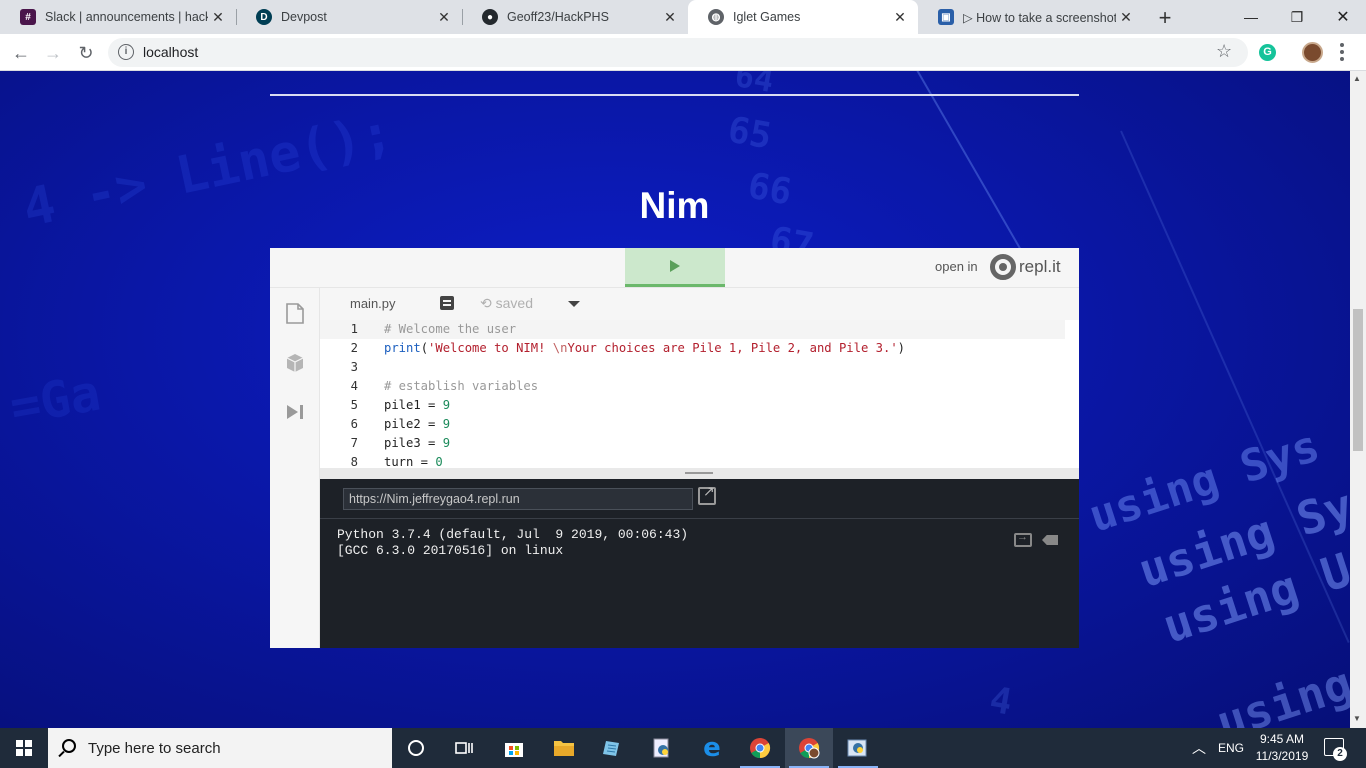  I want to click on search-placeholder: Type here to search, so click(154, 748).